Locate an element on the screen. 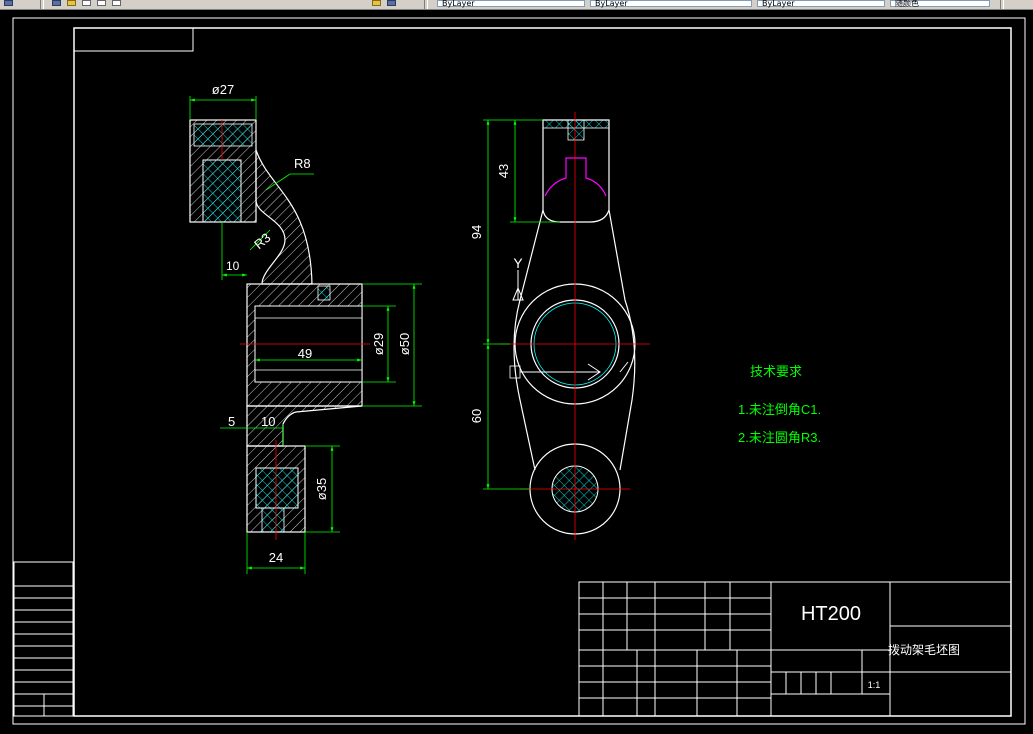 This screenshot has height=734, width=1033. layer-properties-icon is located at coordinates (8, 3).